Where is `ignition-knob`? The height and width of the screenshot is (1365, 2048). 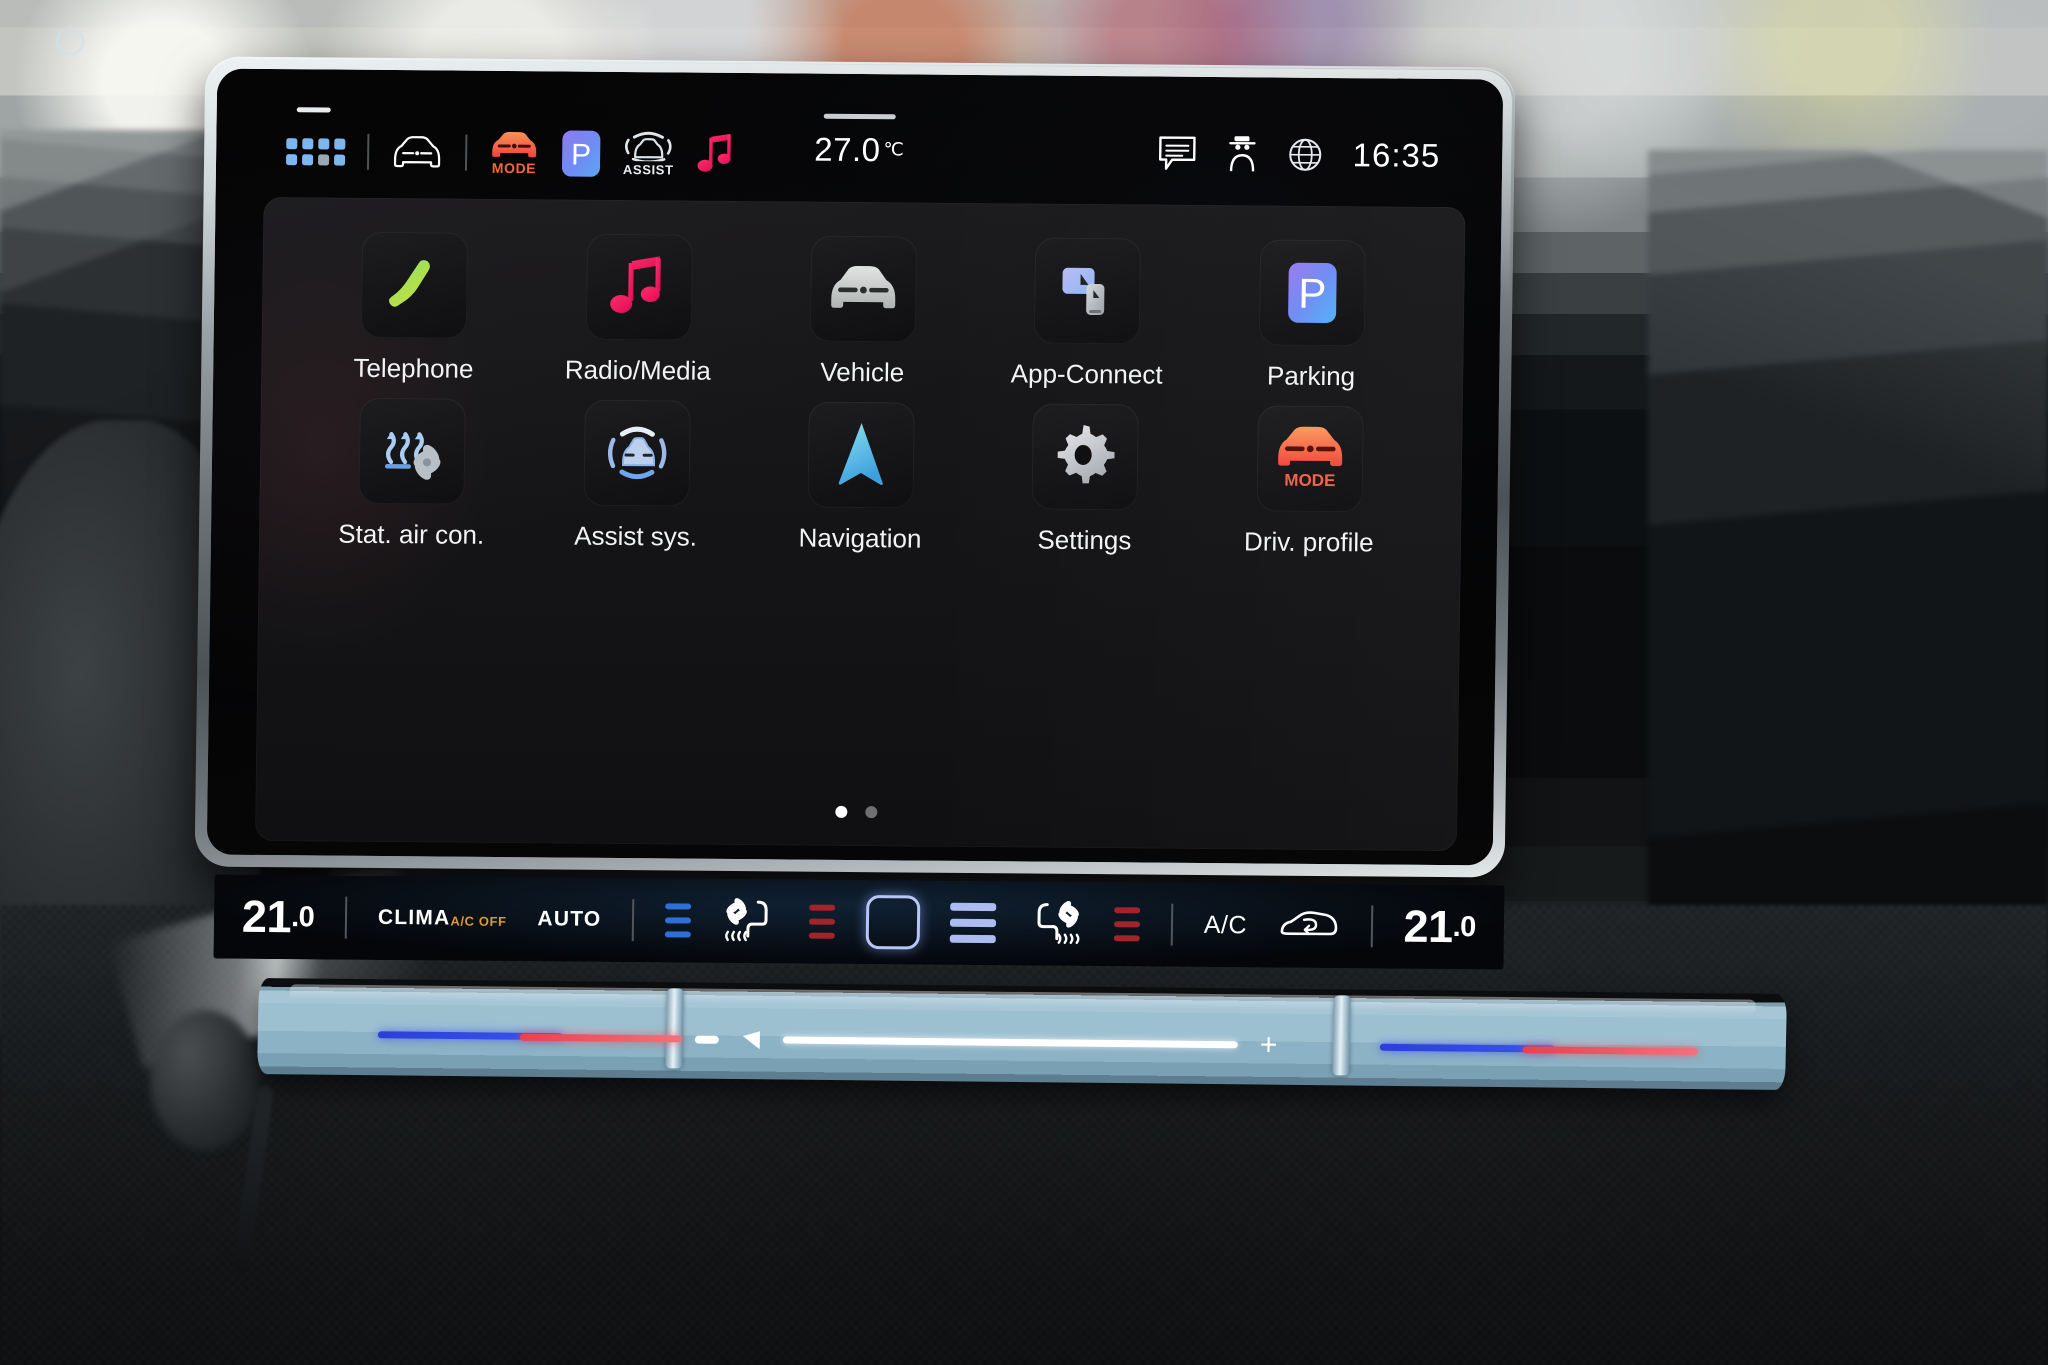
ignition-knob is located at coordinates (205, 1080).